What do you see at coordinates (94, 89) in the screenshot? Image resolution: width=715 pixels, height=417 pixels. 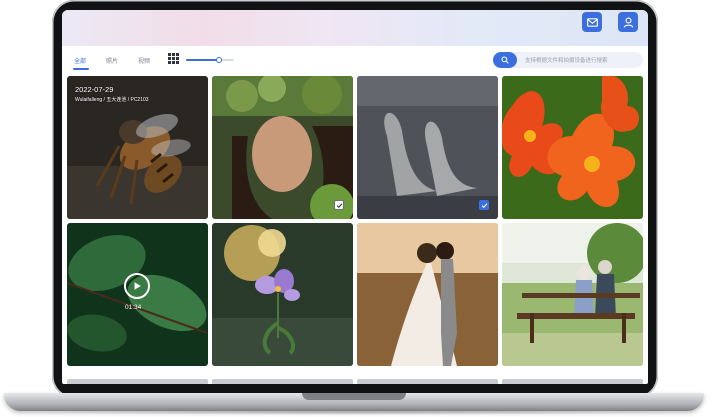 I see `photo-date: 2022-07-29` at bounding box center [94, 89].